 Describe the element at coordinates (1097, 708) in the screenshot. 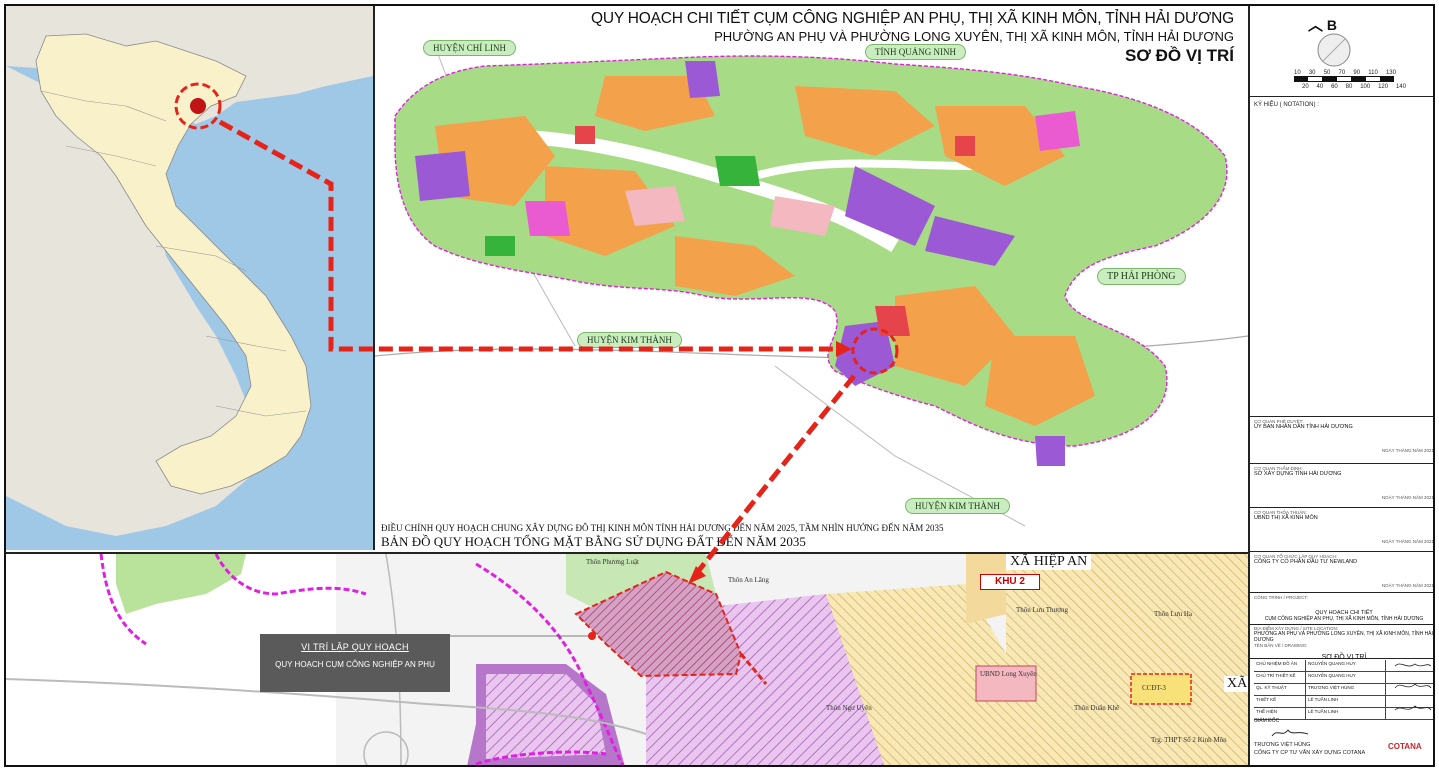

I see `village-label: Thôn Duẩn Khê` at that location.